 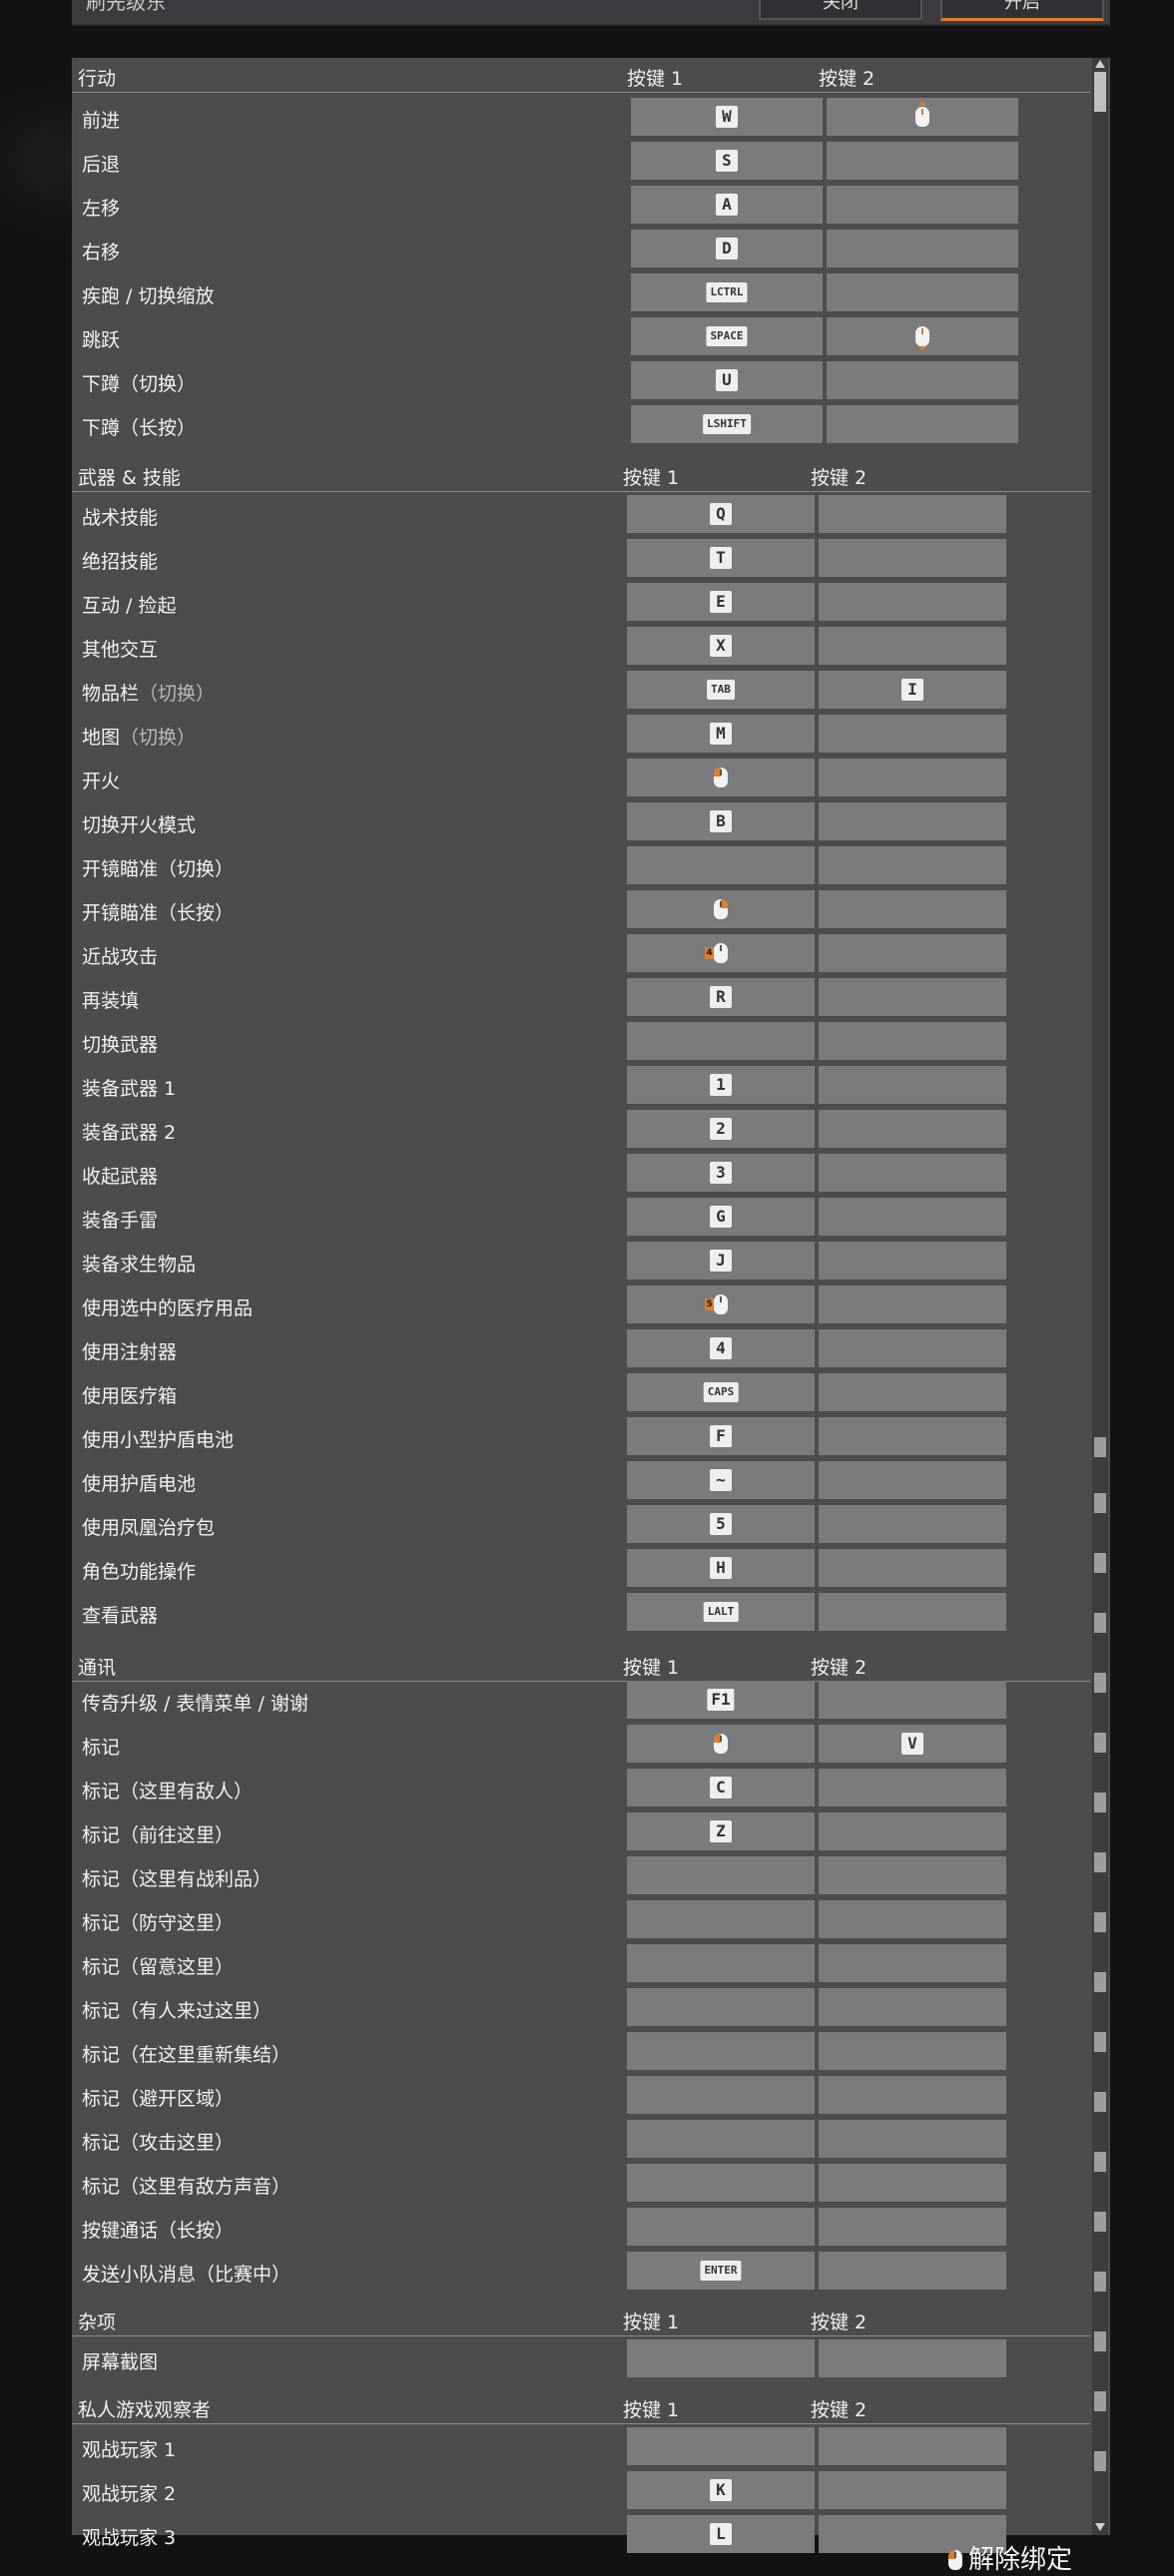 I want to click on key1-binding-slot: CAPS, so click(x=721, y=1392).